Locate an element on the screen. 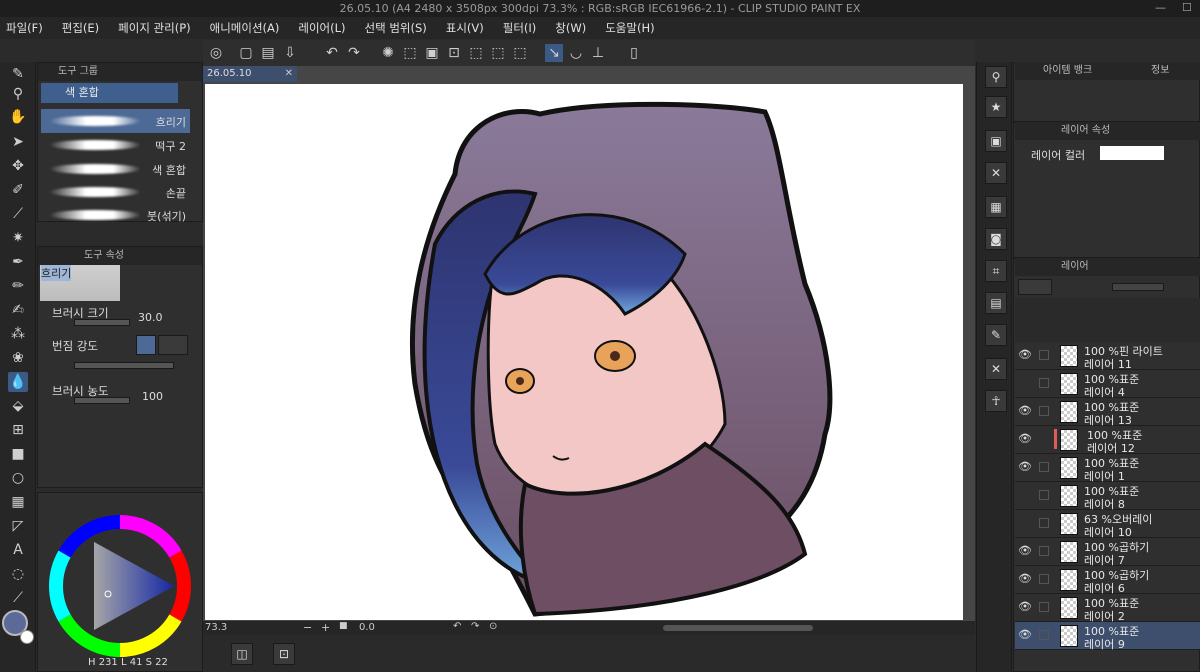 The width and height of the screenshot is (1200, 672). save-icon: ⇩ is located at coordinates (290, 53).